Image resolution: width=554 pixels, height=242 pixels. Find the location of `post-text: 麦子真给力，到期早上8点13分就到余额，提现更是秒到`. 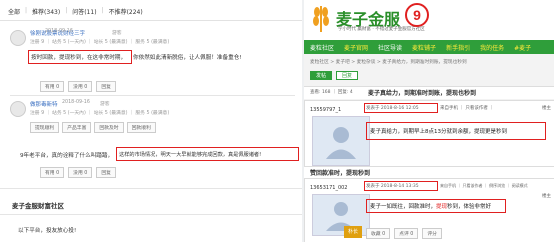

post-text: 麦子真给力，到期早上8点13分就到余额，提现更是秒到 is located at coordinates (438, 132).